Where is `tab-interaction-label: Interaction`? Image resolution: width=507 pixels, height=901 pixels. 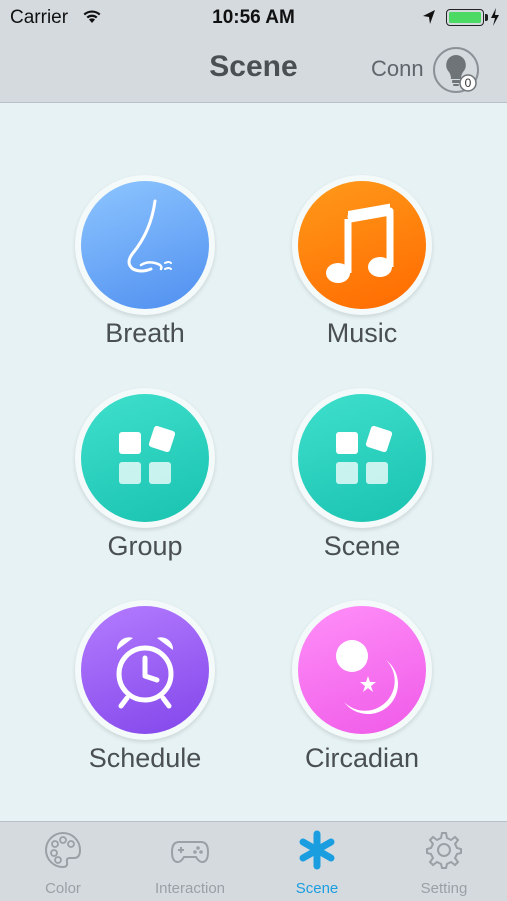
tab-interaction-label: Interaction is located at coordinates (190, 888).